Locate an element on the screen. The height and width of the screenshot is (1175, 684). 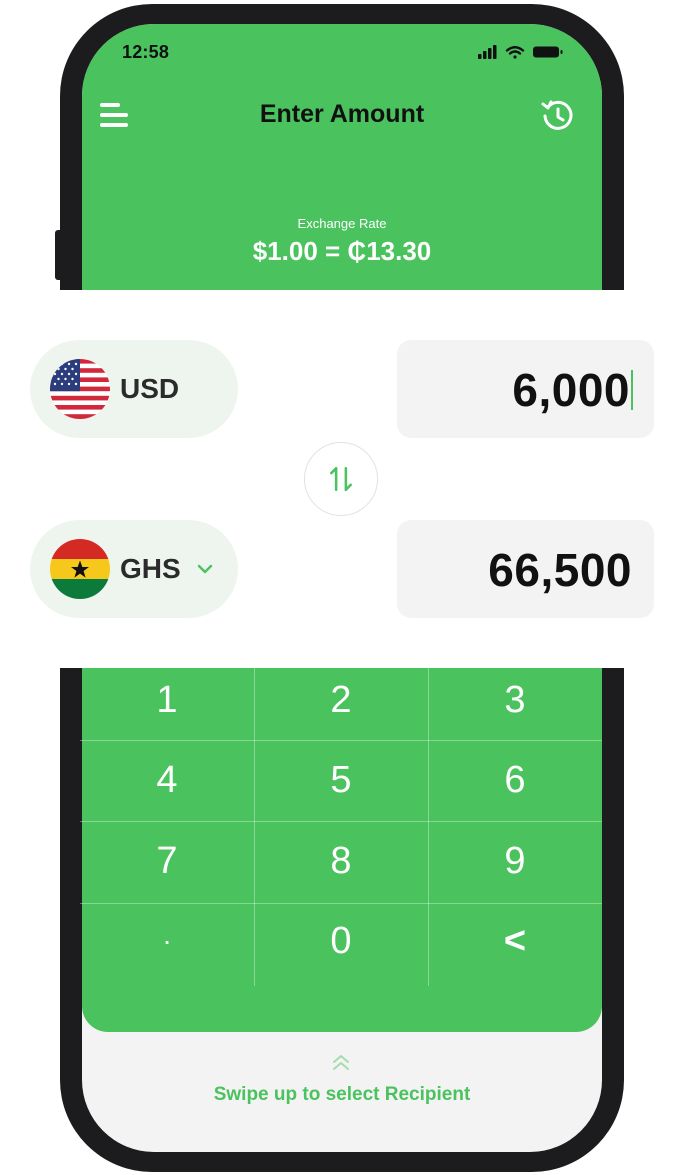
receive-currency-selector: GHS is located at coordinates (134, 569).